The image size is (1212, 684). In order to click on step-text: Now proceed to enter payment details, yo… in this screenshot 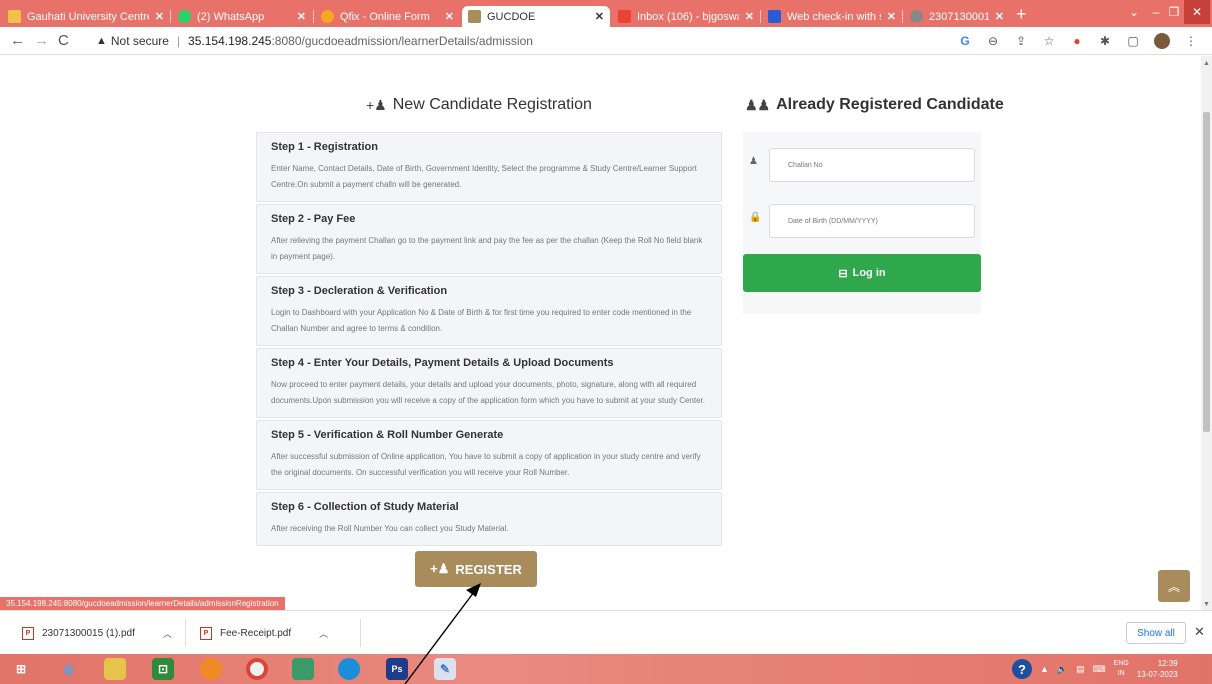, I will do `click(488, 392)`.